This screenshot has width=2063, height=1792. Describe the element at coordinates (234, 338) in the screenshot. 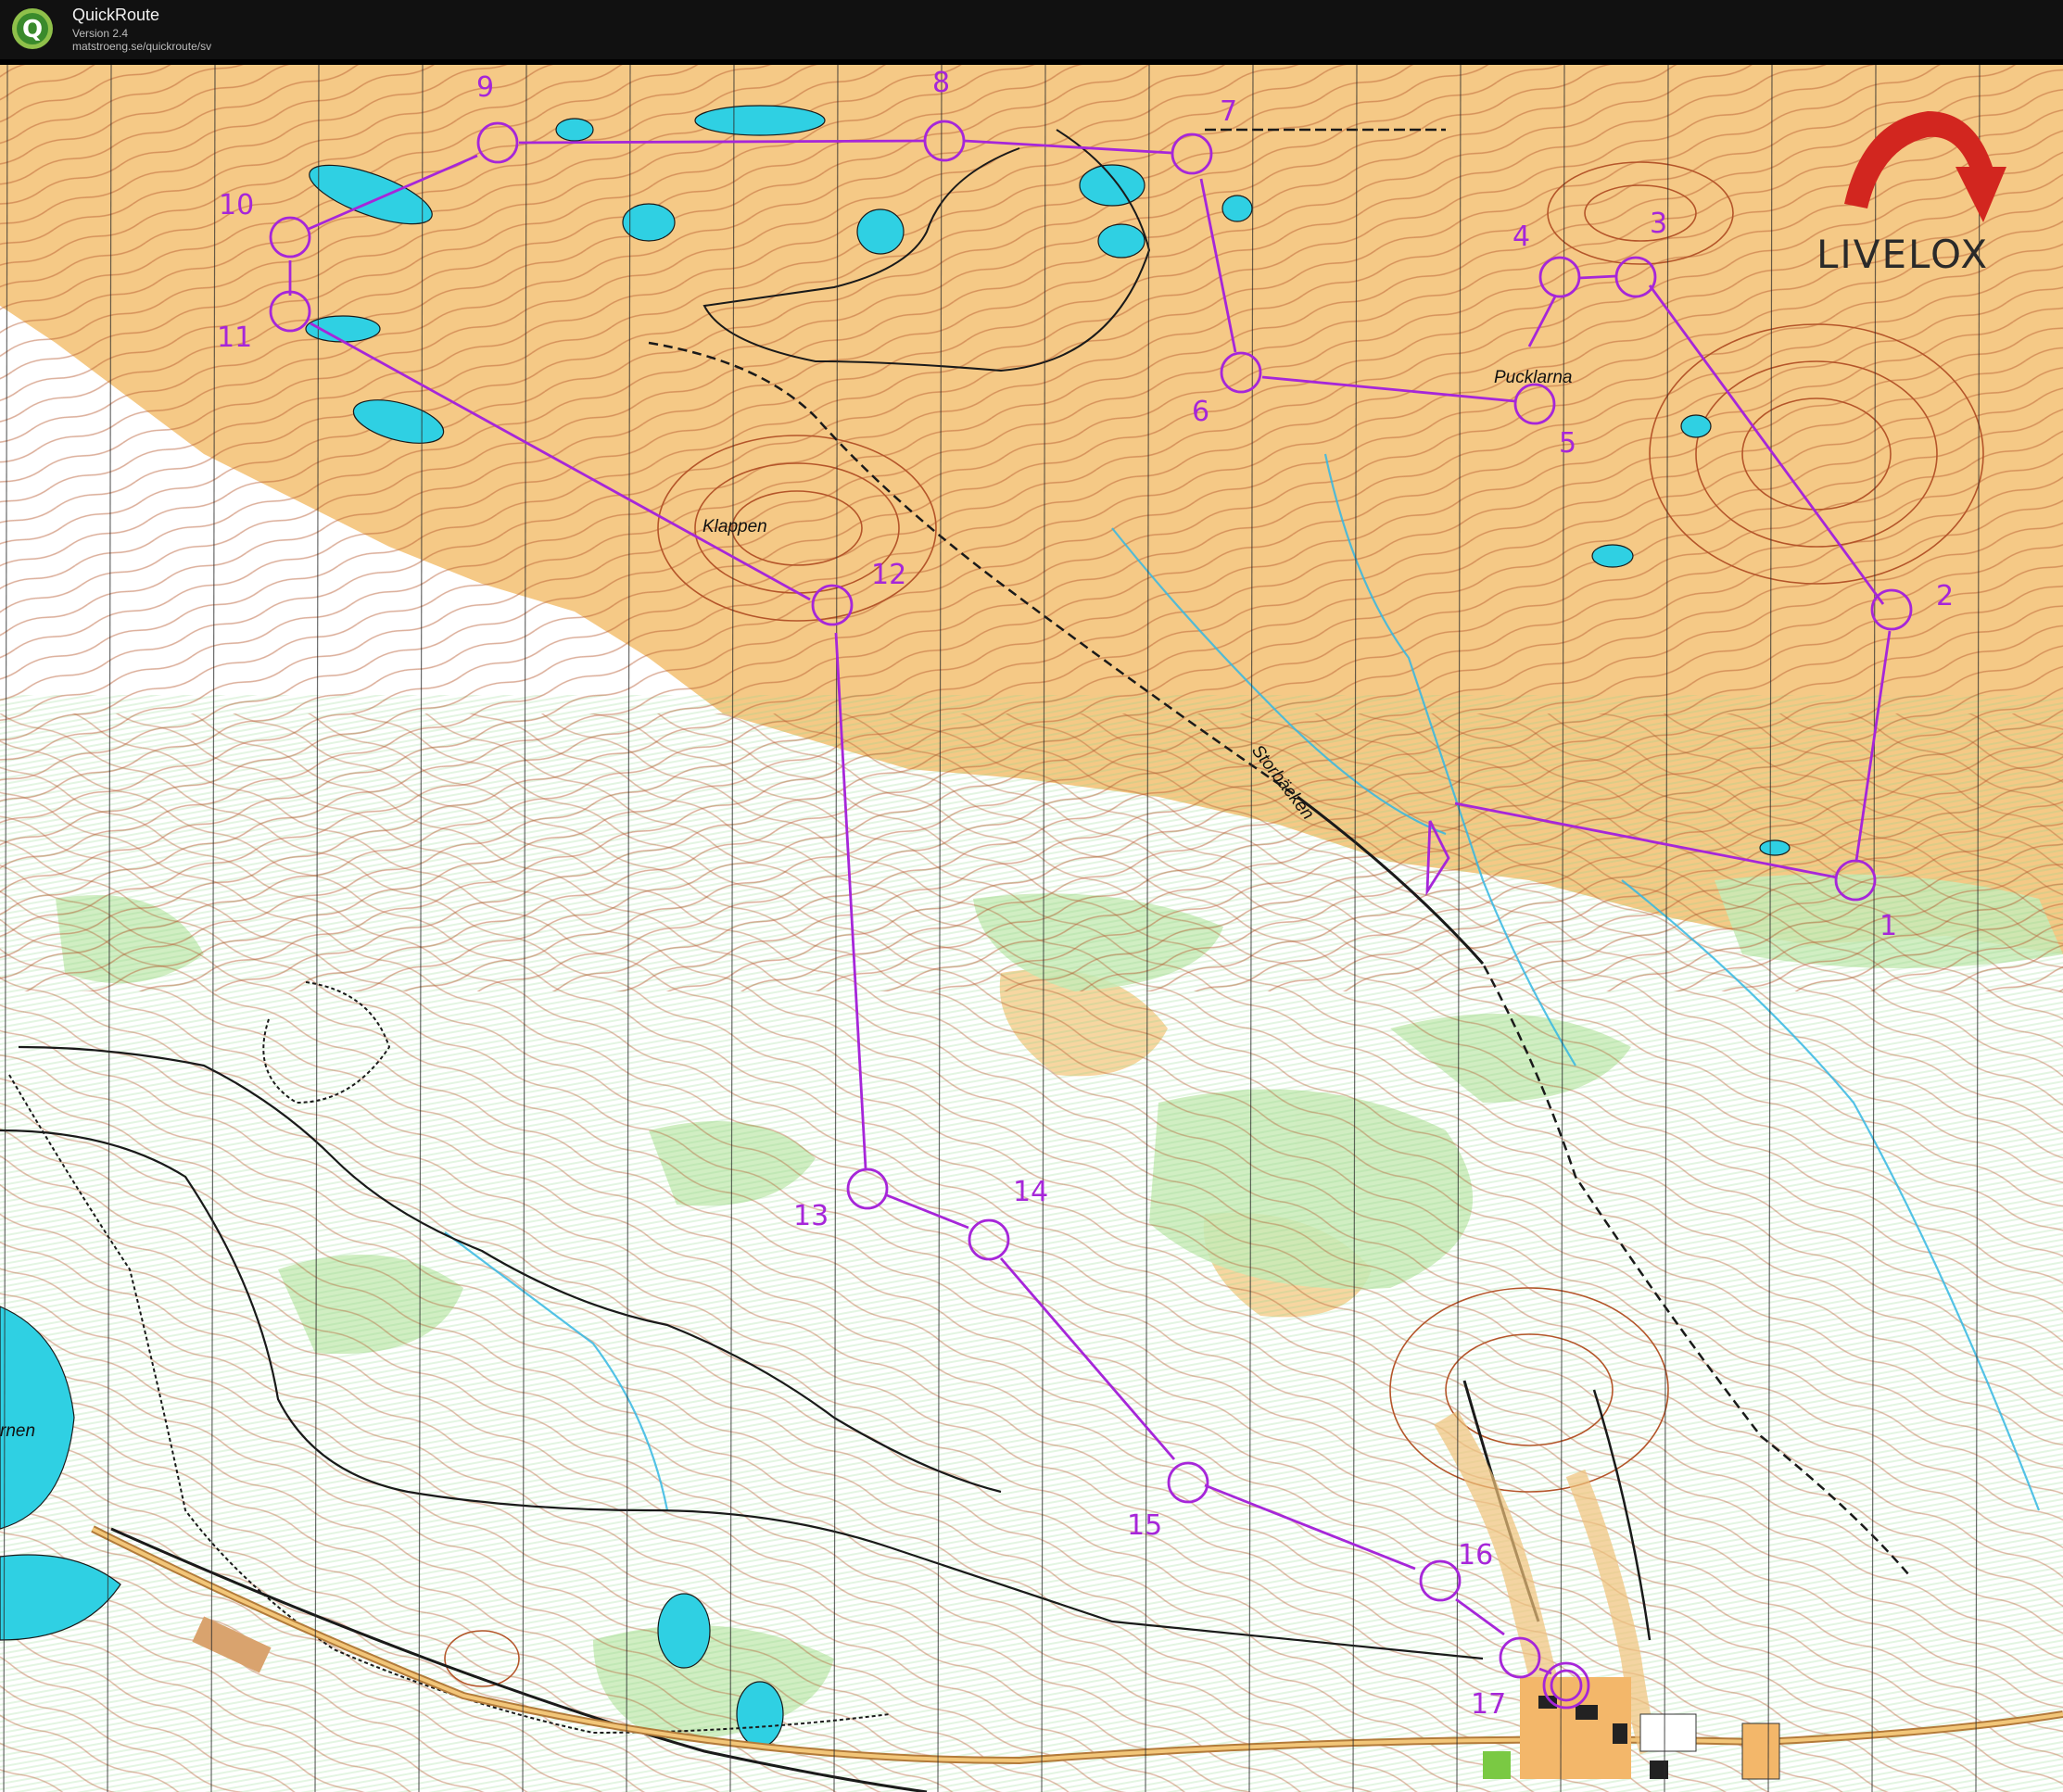

I see `control-label-11: 11` at that location.